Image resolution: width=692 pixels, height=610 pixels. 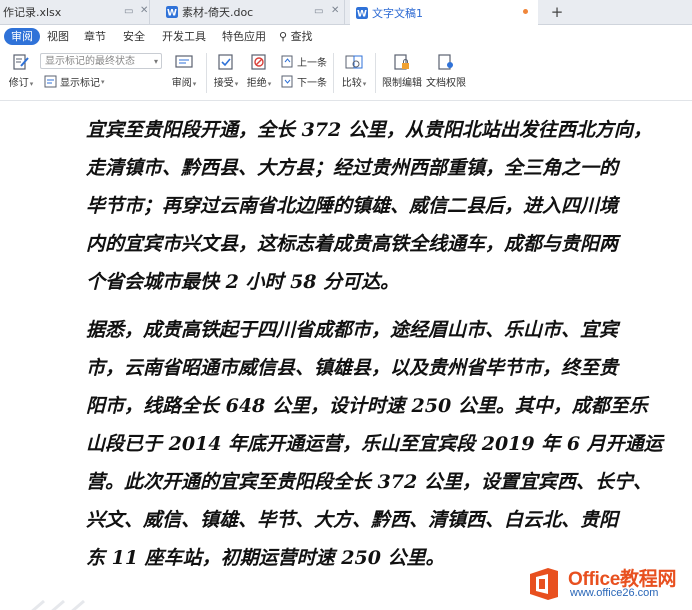 What do you see at coordinates (58, 604) in the screenshot?
I see `page-edge-decoration` at bounding box center [58, 604].